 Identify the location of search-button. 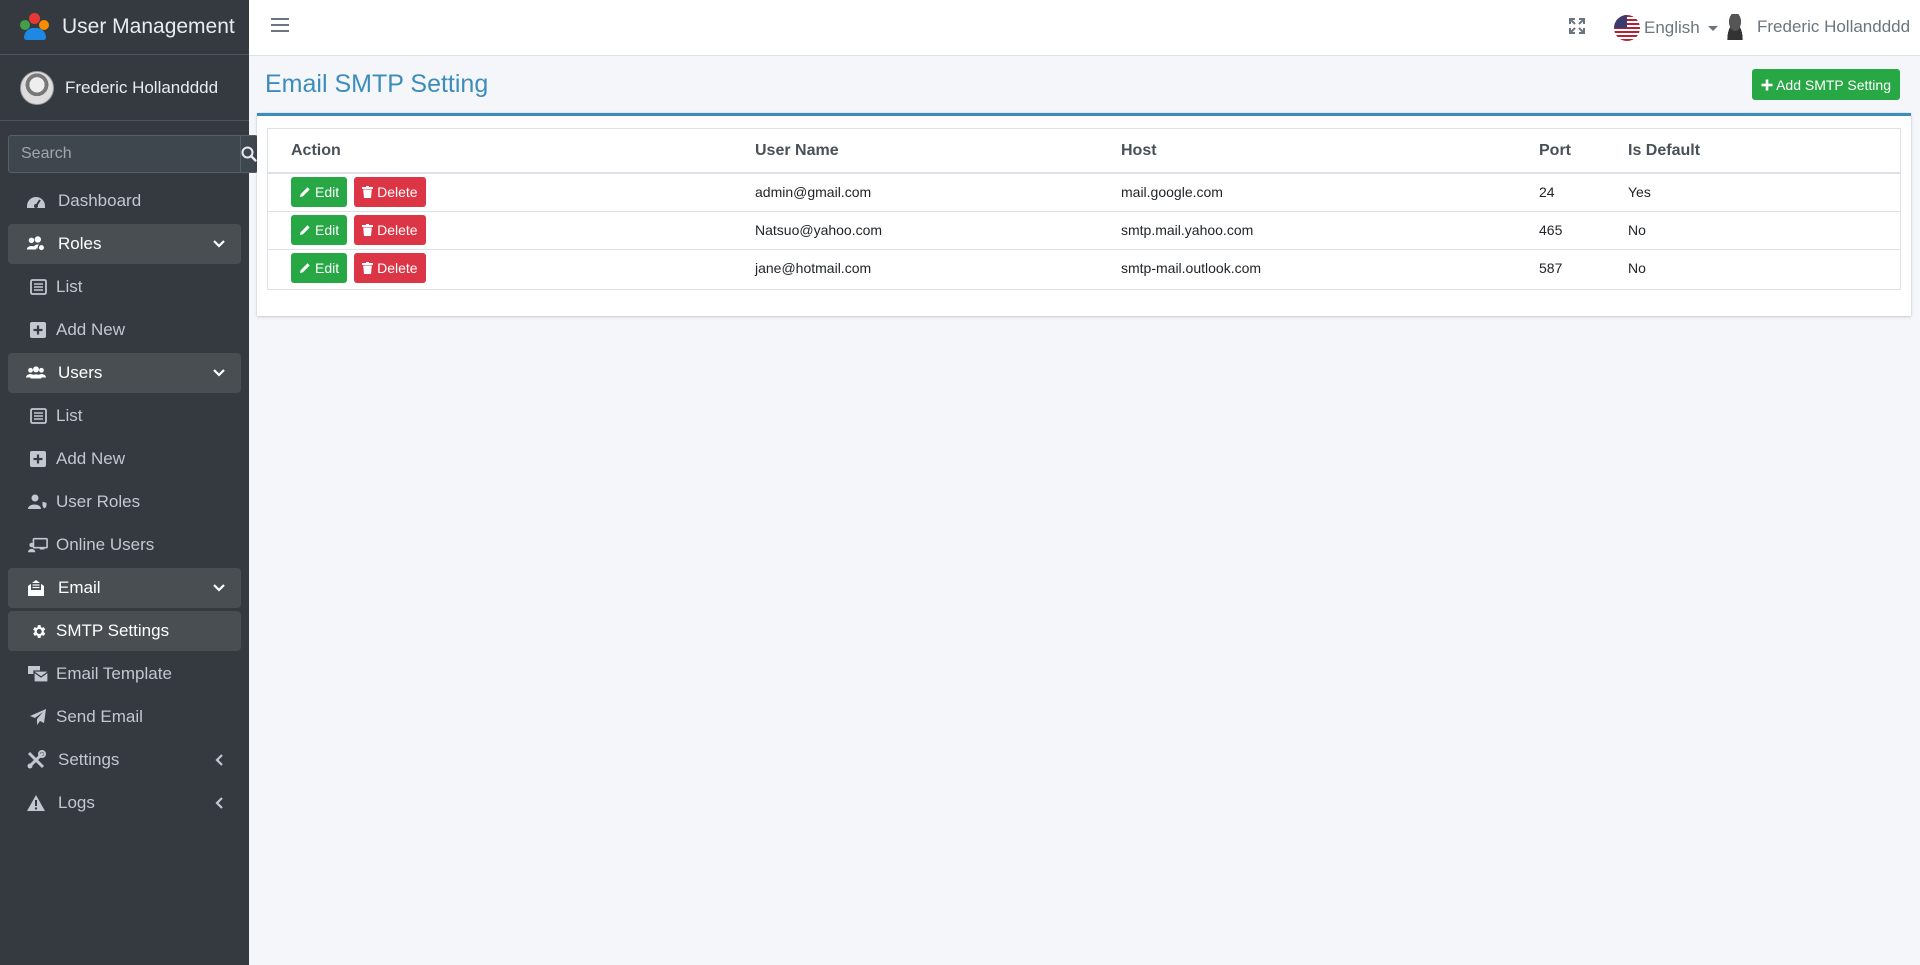
(249, 154).